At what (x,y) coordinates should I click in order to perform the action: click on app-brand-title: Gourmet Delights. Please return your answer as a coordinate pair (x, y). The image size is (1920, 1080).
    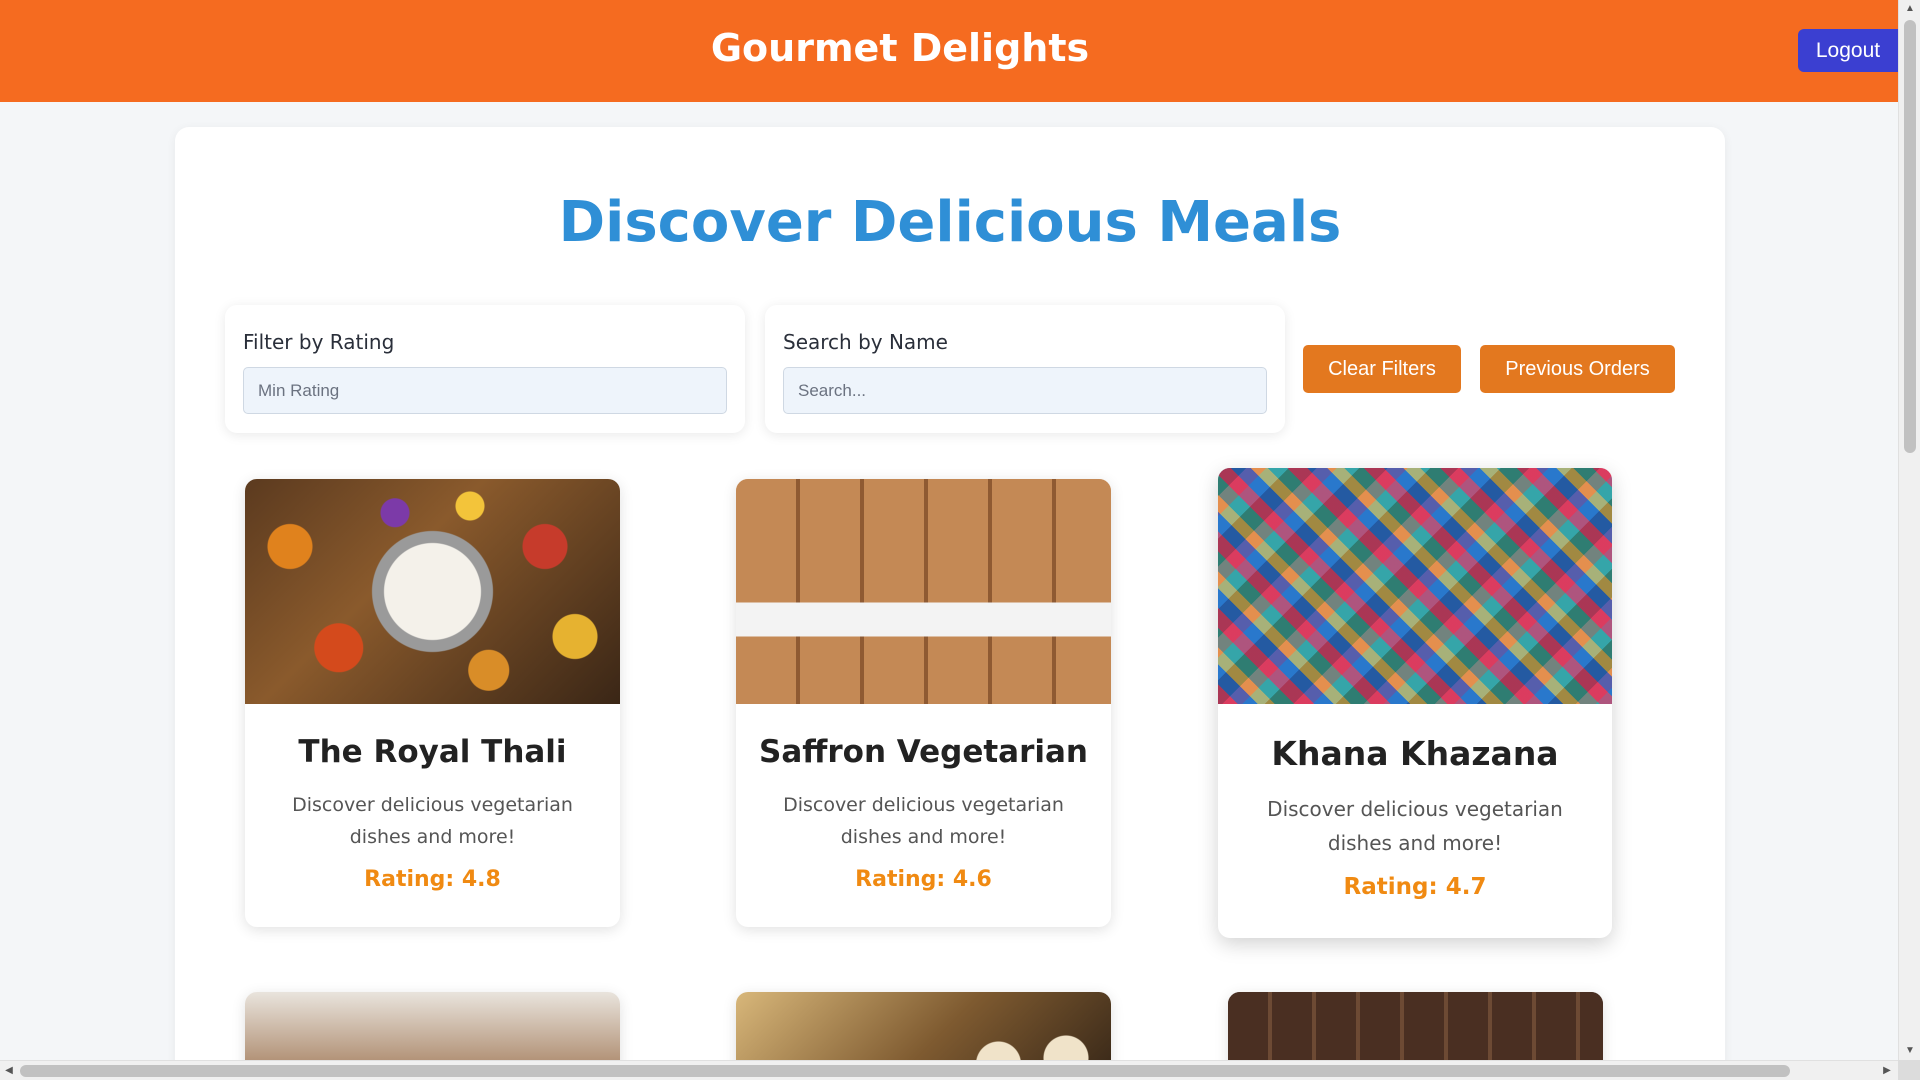
    Looking at the image, I should click on (900, 48).